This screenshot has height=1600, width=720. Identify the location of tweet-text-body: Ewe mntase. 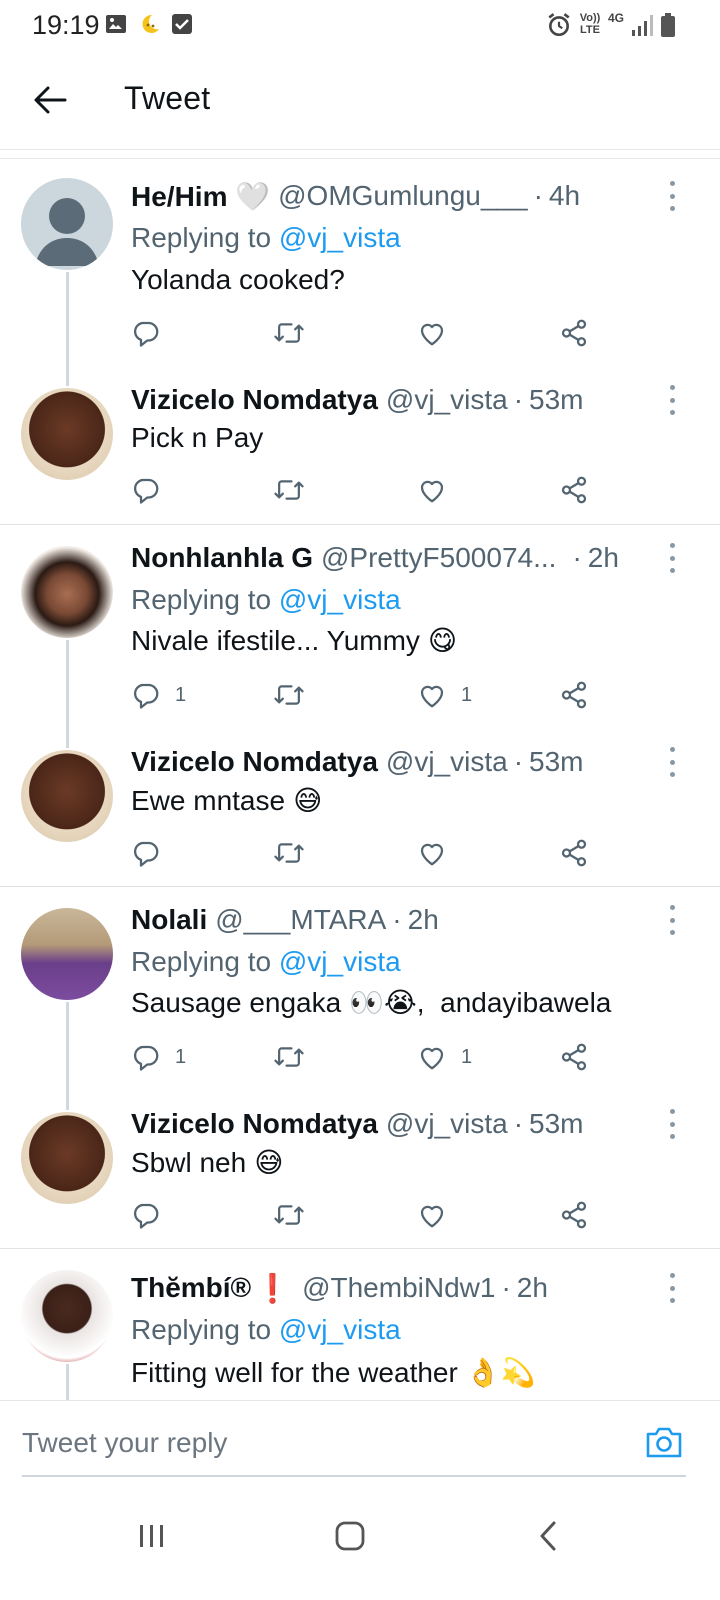
(208, 800).